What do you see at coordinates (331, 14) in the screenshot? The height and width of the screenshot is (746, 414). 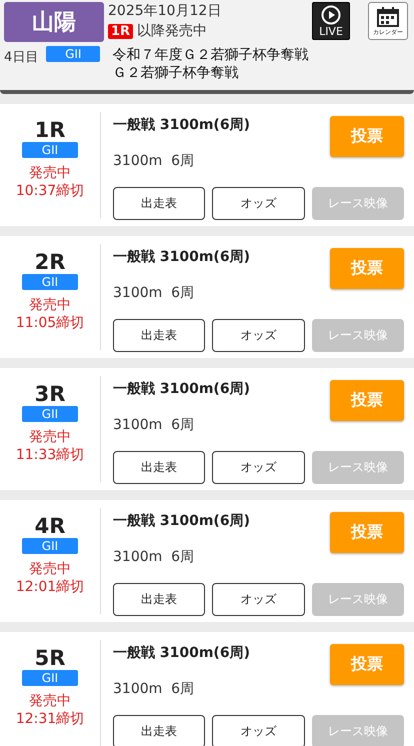 I see `play-icon` at bounding box center [331, 14].